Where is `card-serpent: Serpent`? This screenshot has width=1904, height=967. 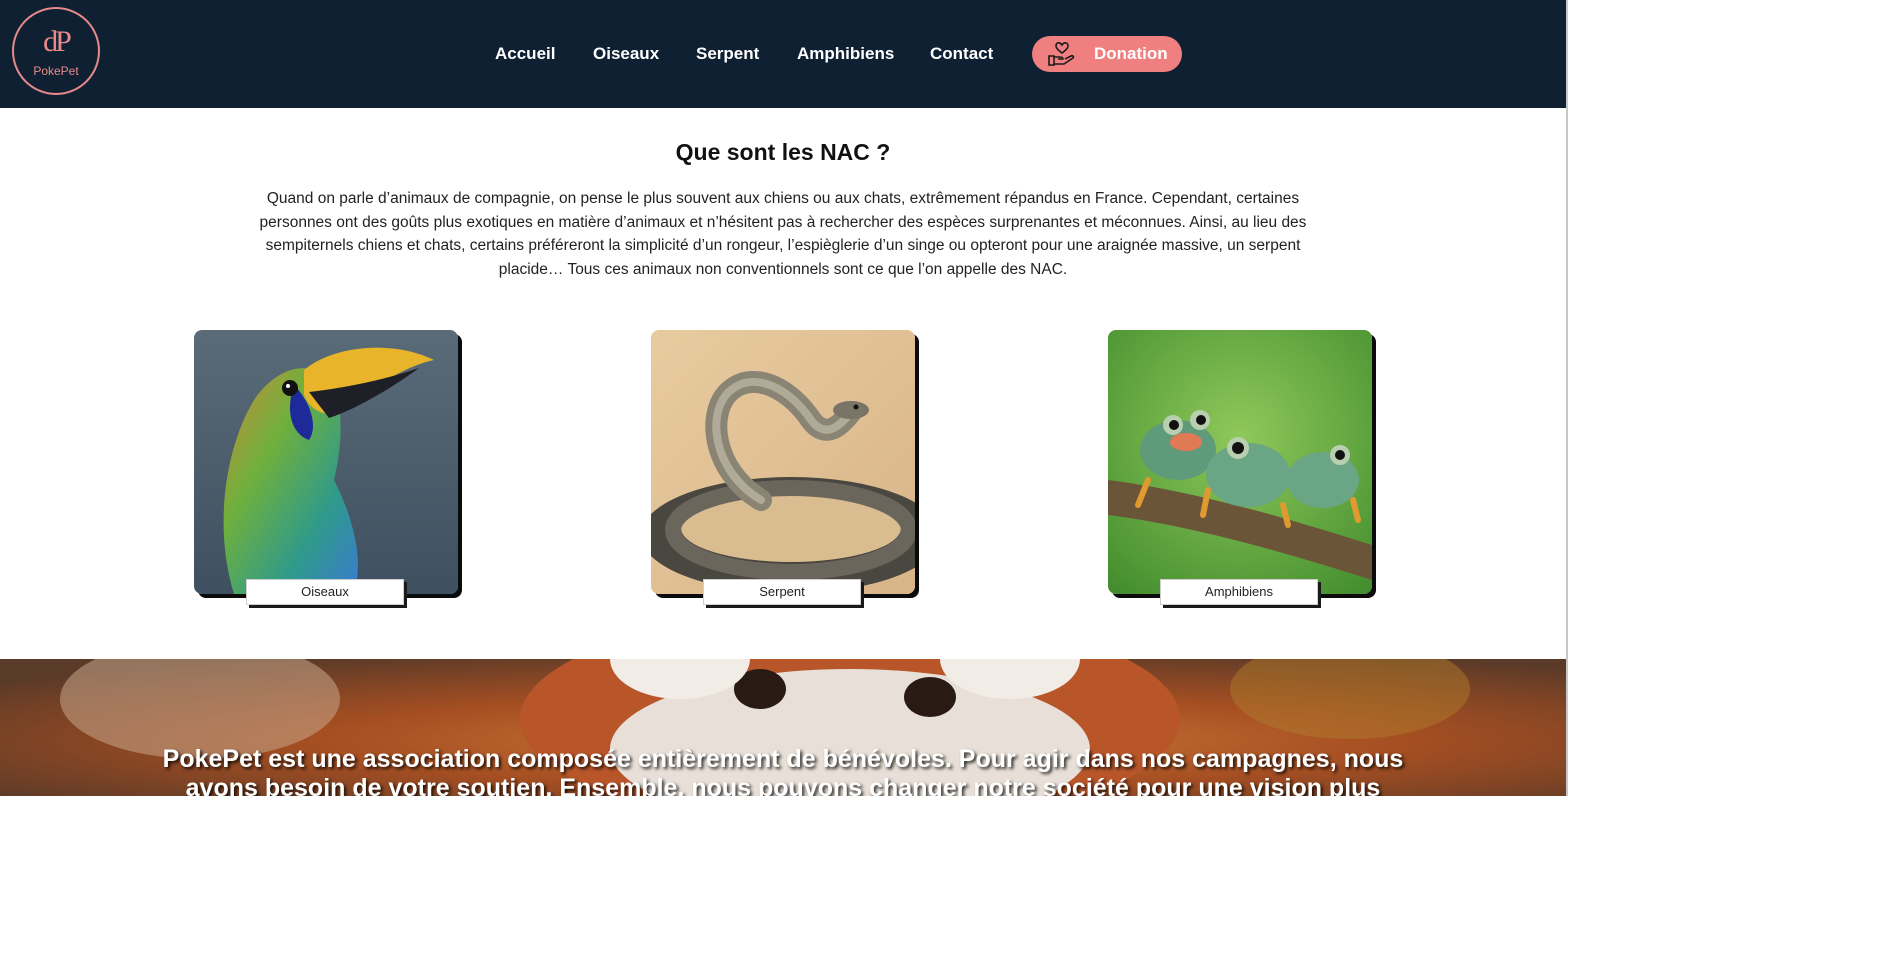
card-serpent: Serpent is located at coordinates (783, 467).